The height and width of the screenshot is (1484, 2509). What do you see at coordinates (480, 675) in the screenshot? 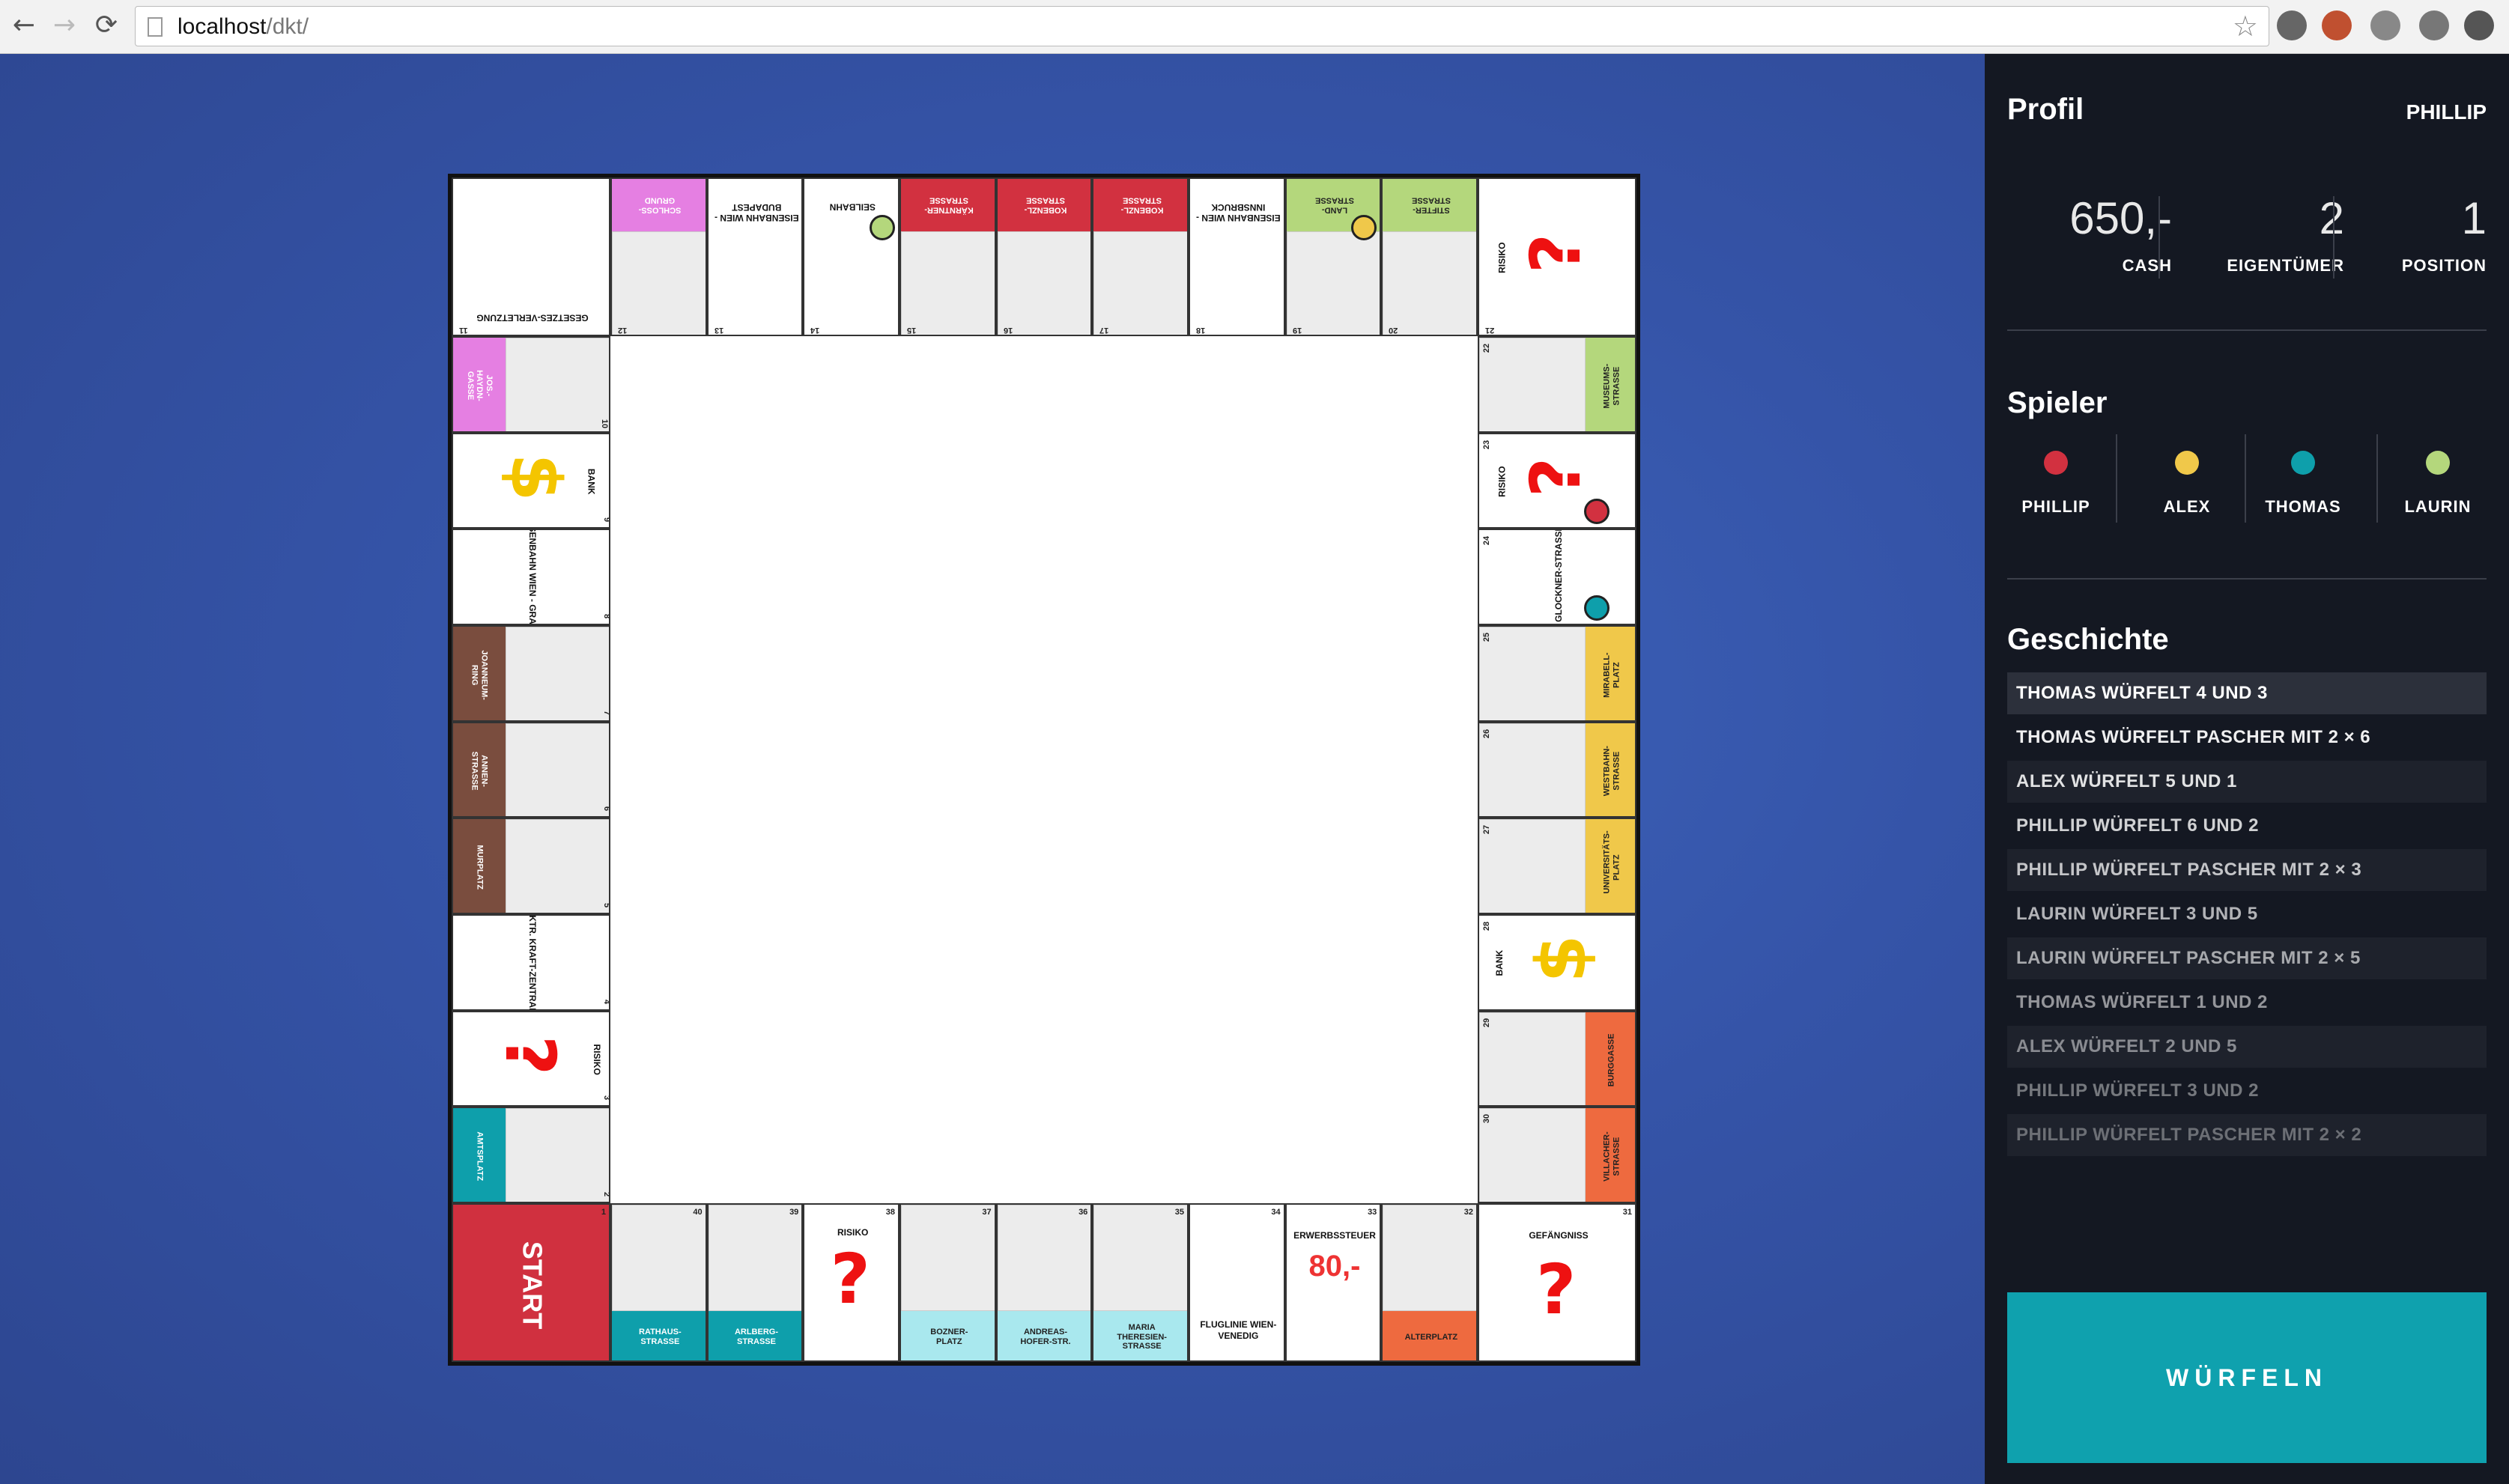
I see `street-name: JOANNEUM-RING` at bounding box center [480, 675].